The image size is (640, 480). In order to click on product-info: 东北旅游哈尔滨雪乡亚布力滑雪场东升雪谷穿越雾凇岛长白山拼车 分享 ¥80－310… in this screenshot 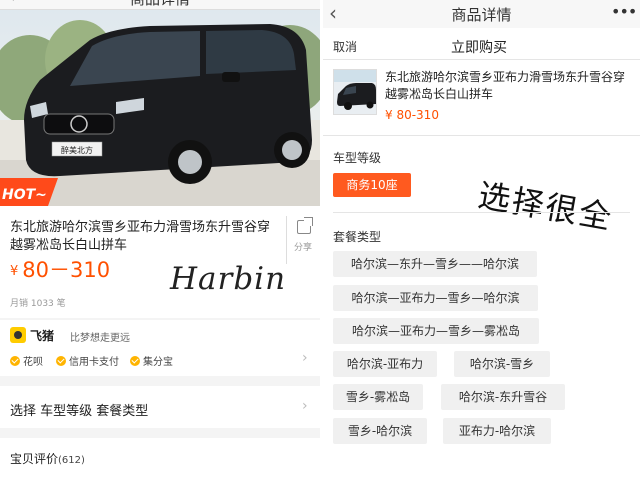, I will do `click(160, 262)`.